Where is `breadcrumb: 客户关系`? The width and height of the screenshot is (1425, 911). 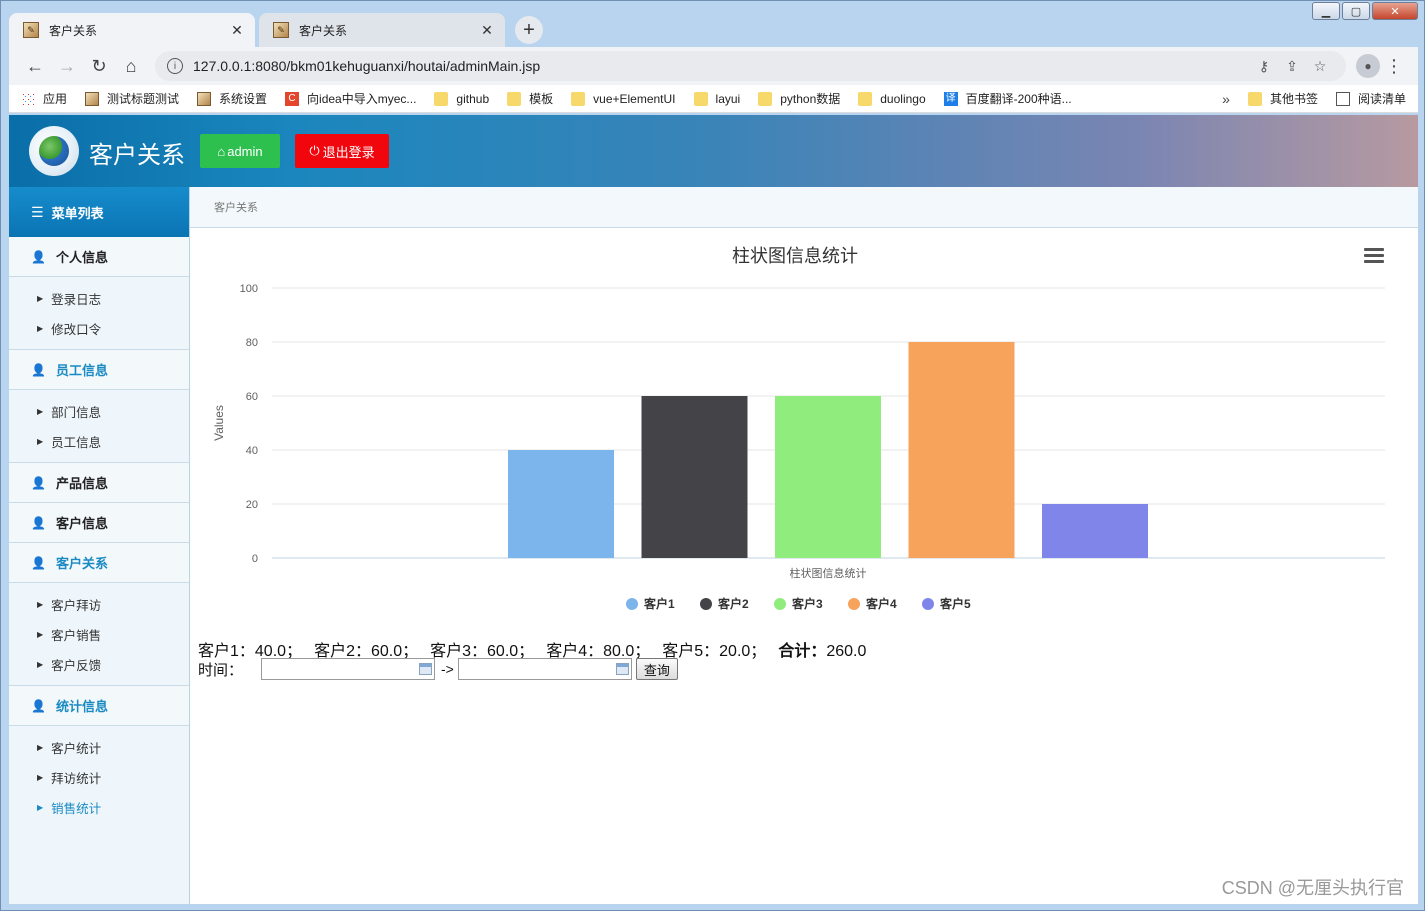
breadcrumb: 客户关系 is located at coordinates (804, 207).